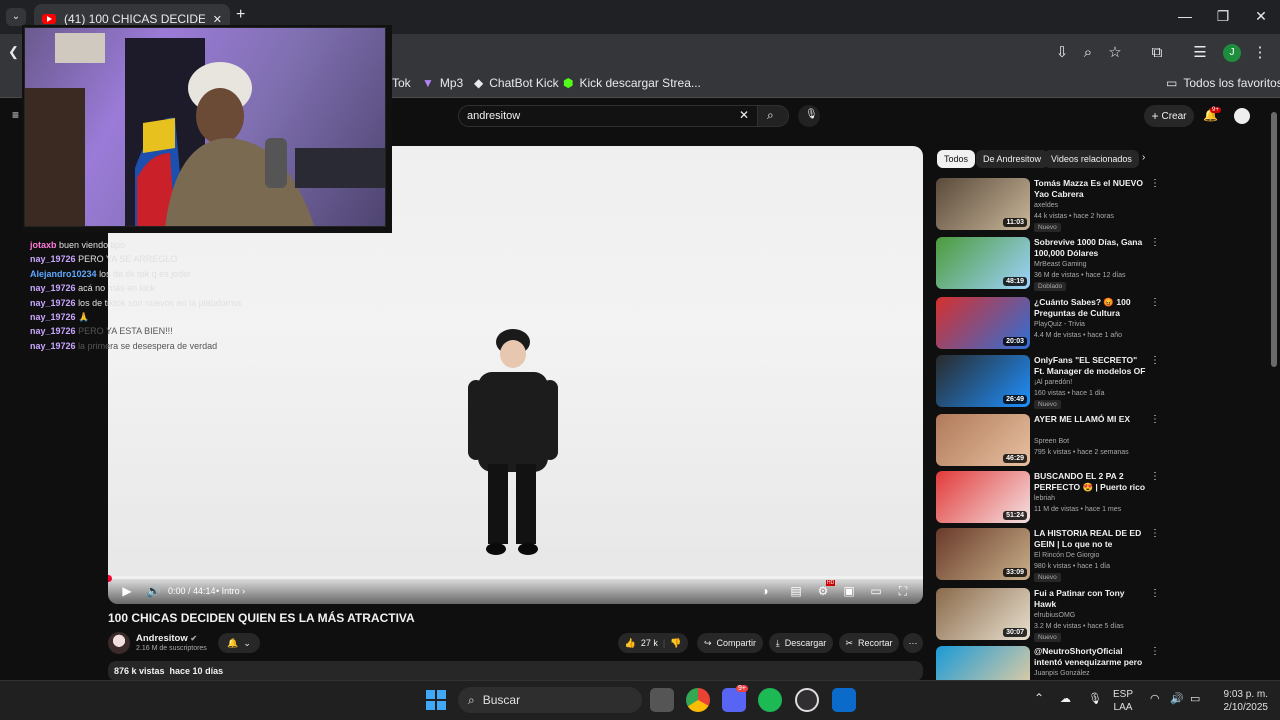 The height and width of the screenshot is (720, 1280). I want to click on video-thumbnail: 20:03, so click(983, 323).